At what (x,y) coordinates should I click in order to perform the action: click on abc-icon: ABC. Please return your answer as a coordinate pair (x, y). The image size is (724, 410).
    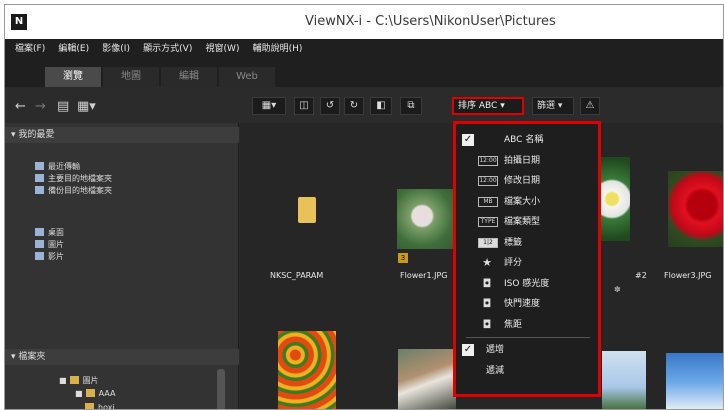
    Looking at the image, I should click on (513, 140).